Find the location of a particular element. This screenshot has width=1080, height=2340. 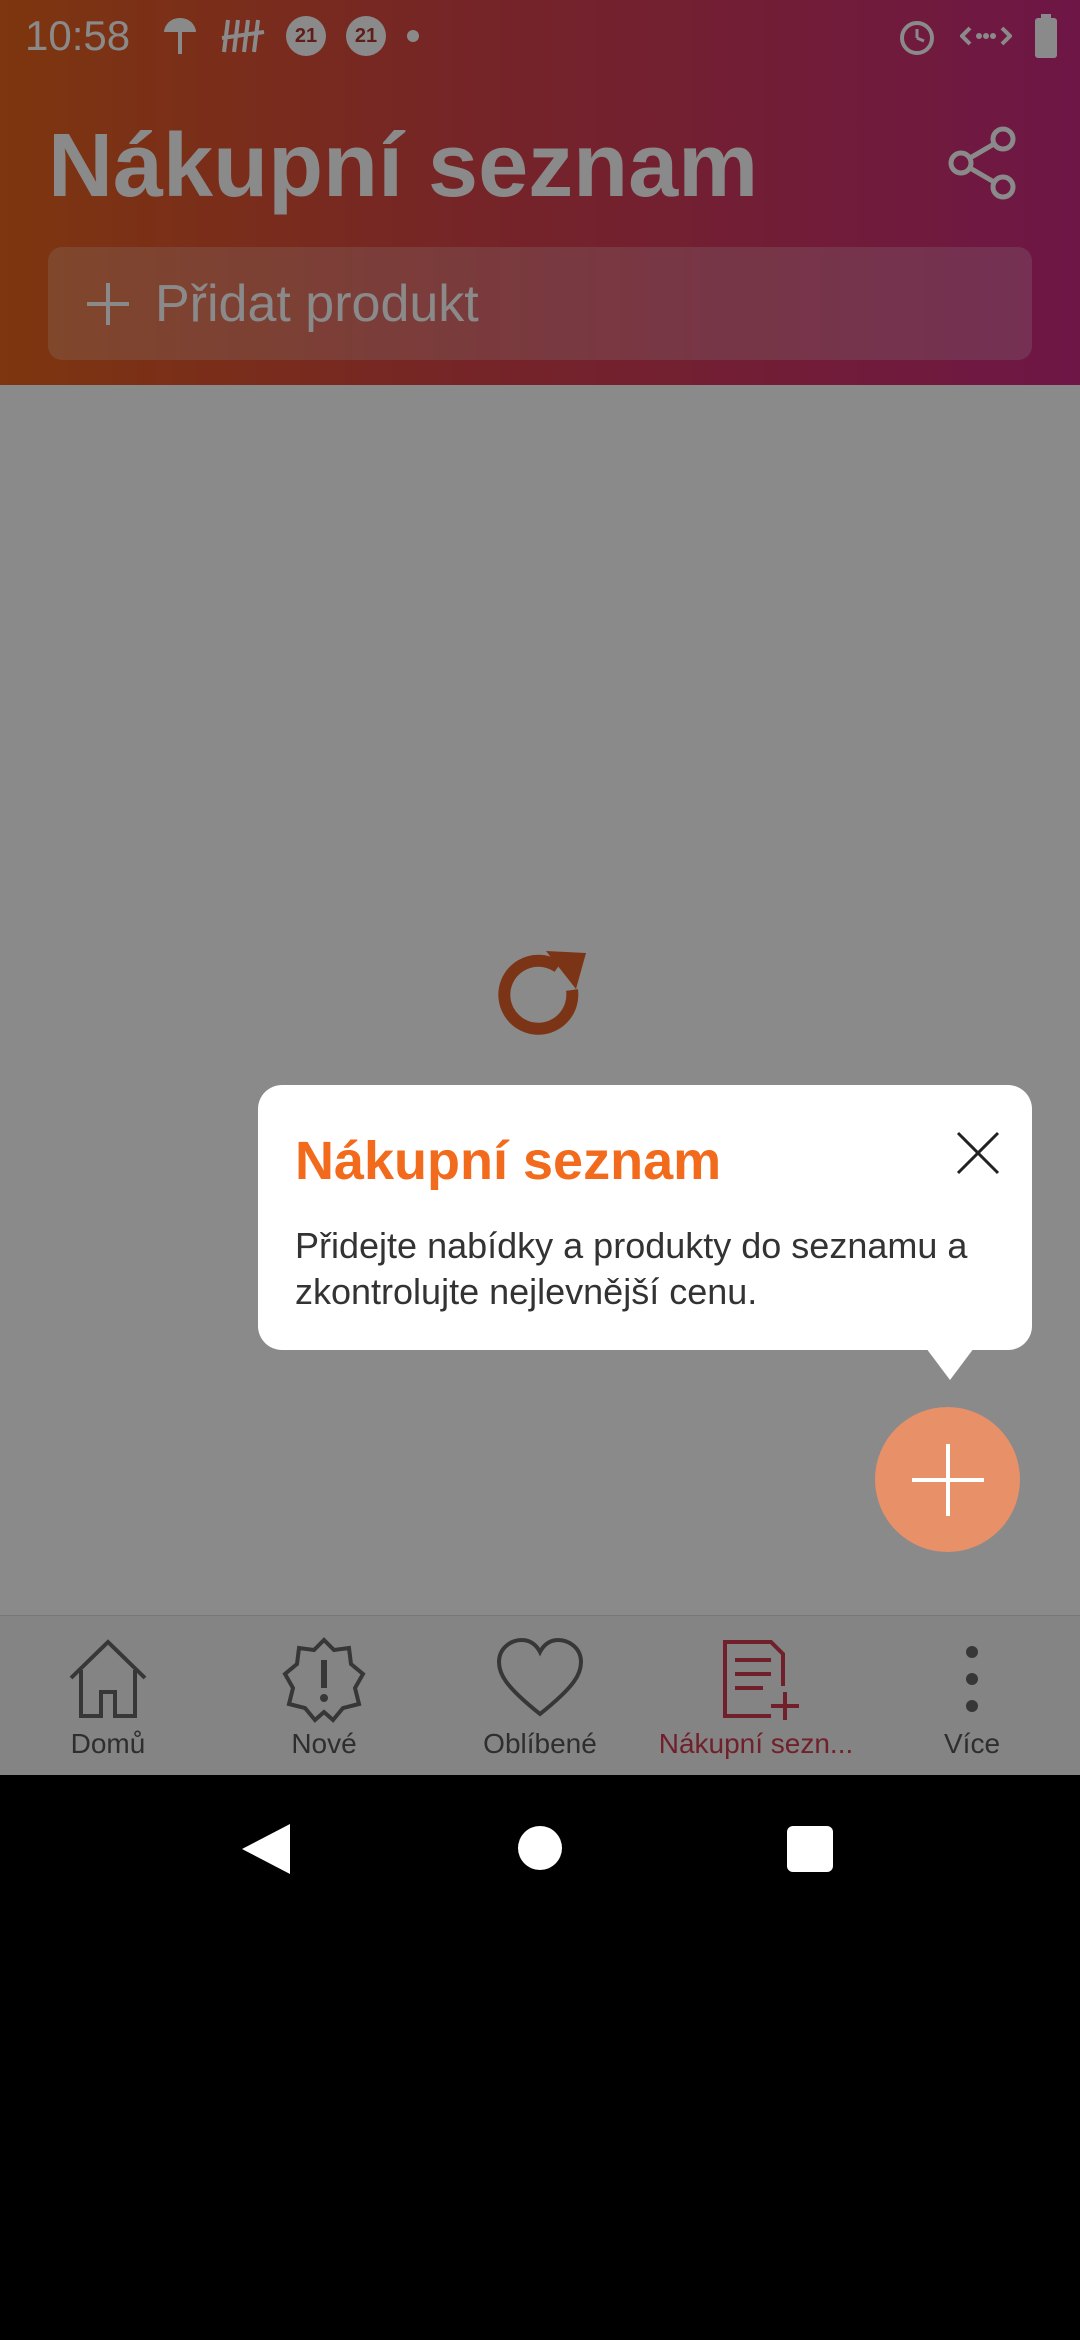

recents-button is located at coordinates (810, 1849).